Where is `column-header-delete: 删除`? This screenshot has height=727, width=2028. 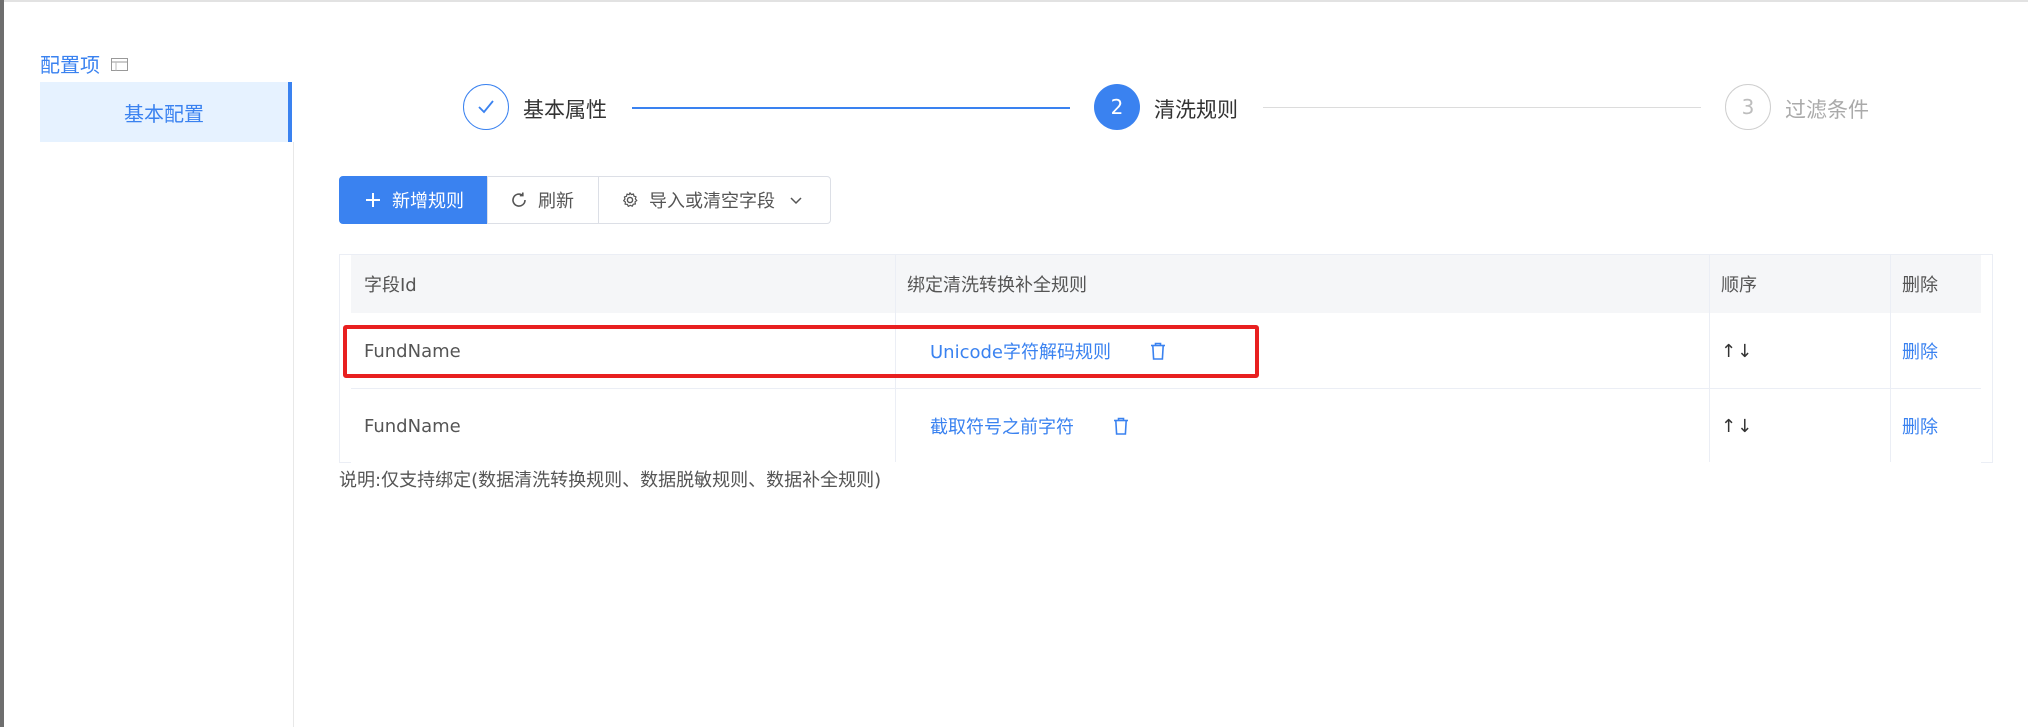
column-header-delete: 删除 is located at coordinates (1920, 285).